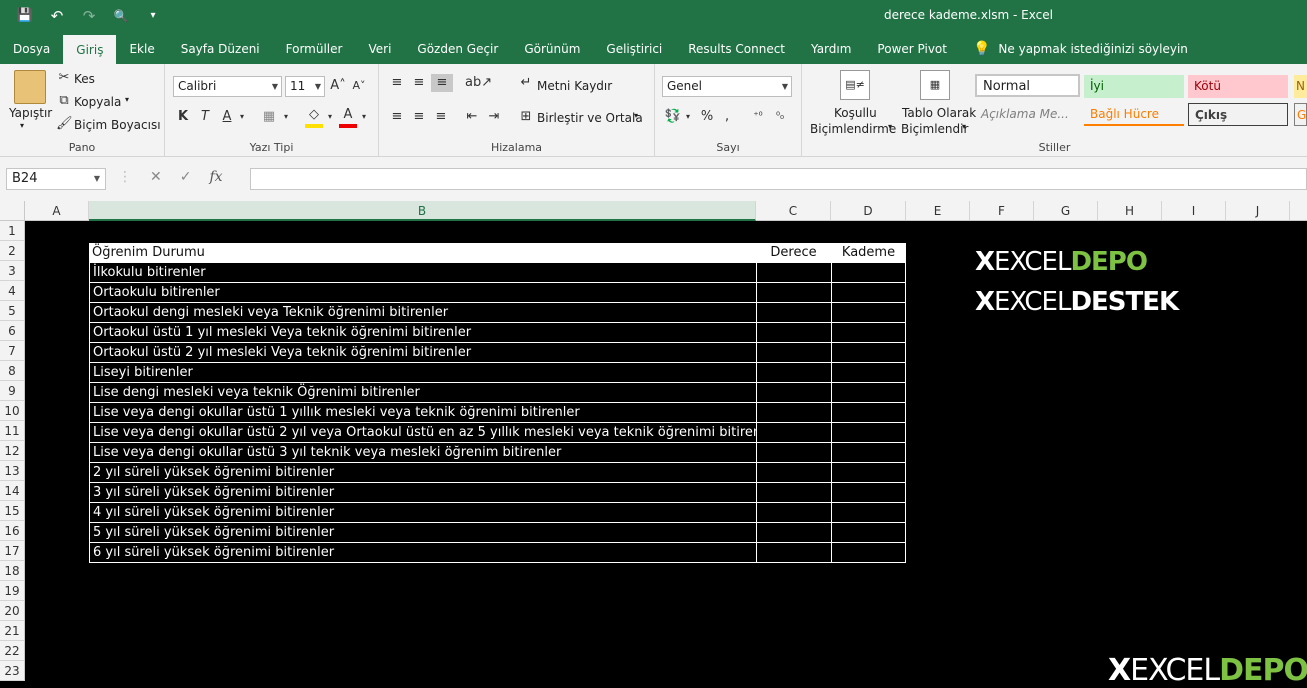 This screenshot has width=1307, height=688. Describe the element at coordinates (156, 177) in the screenshot. I see `cancel-icon: ✕` at that location.